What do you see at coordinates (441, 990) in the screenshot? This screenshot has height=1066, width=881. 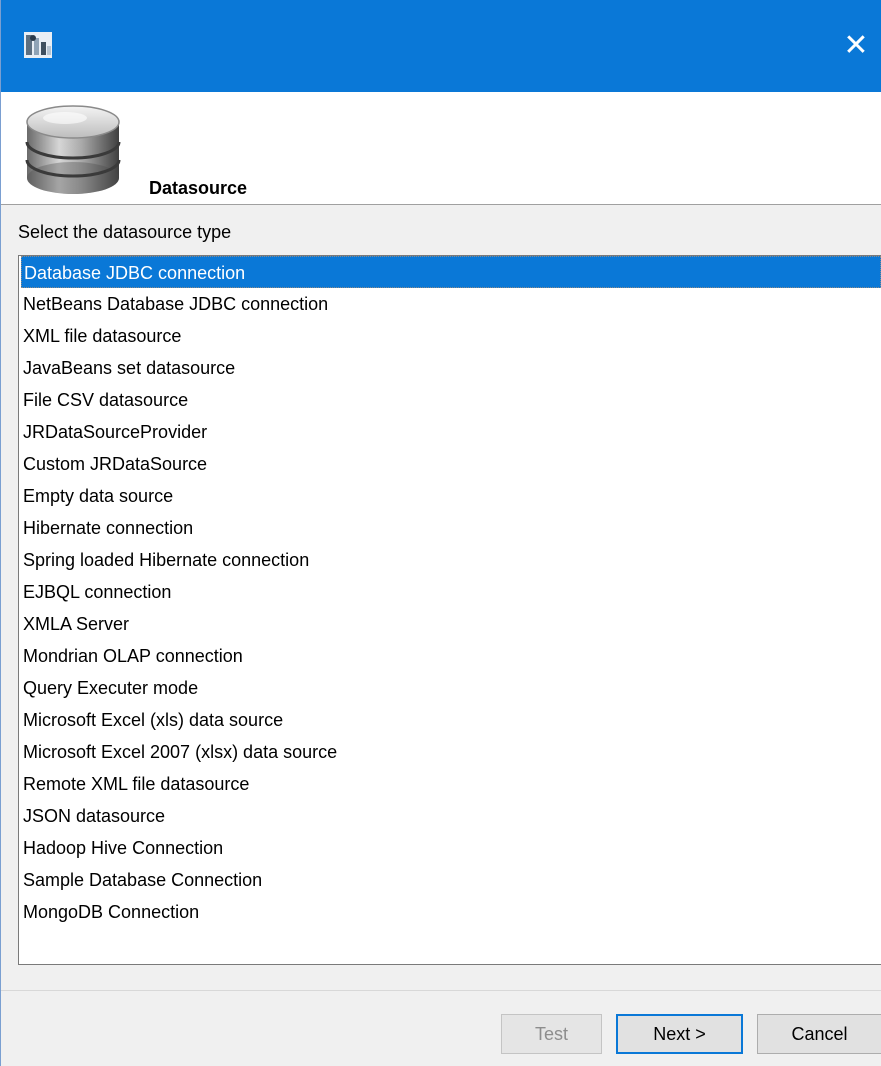 I see `footer-divider` at bounding box center [441, 990].